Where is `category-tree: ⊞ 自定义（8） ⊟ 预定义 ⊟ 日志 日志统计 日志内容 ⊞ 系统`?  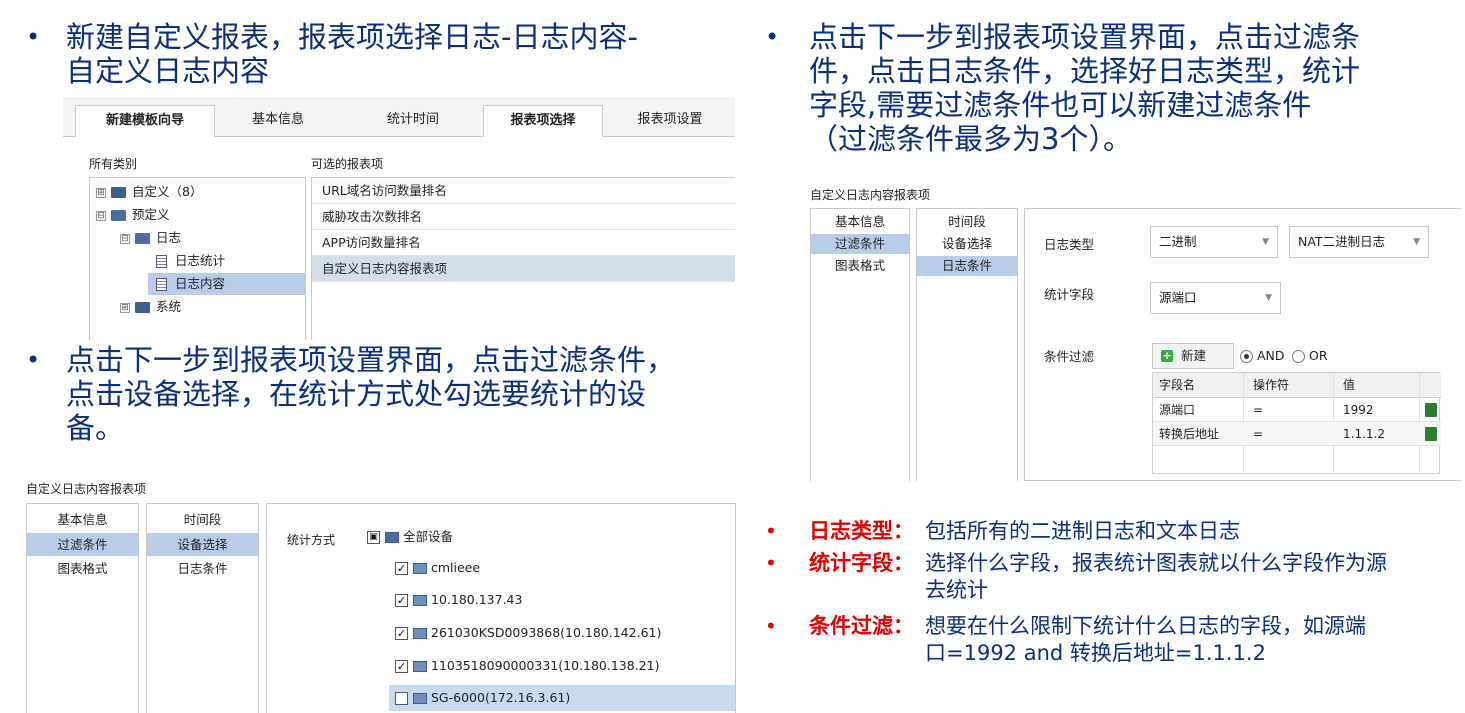 category-tree: ⊞ 自定义（8） ⊟ 预定义 ⊟ 日志 日志统计 日志内容 ⊞ 系统 is located at coordinates (197, 258).